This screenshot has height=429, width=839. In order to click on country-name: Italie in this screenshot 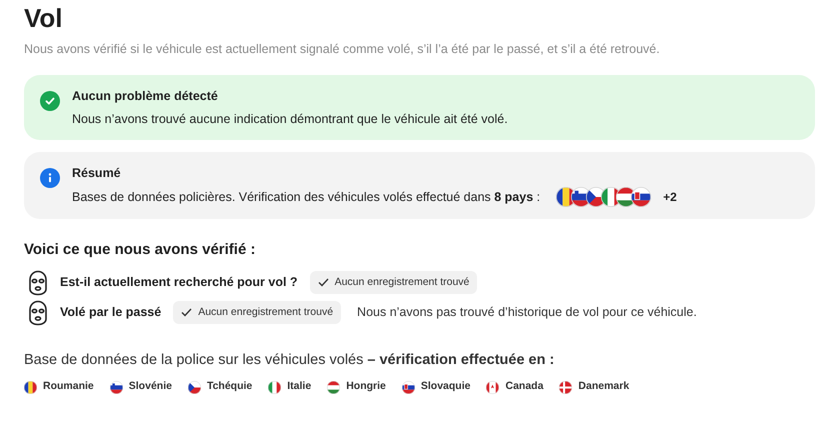, I will do `click(299, 386)`.